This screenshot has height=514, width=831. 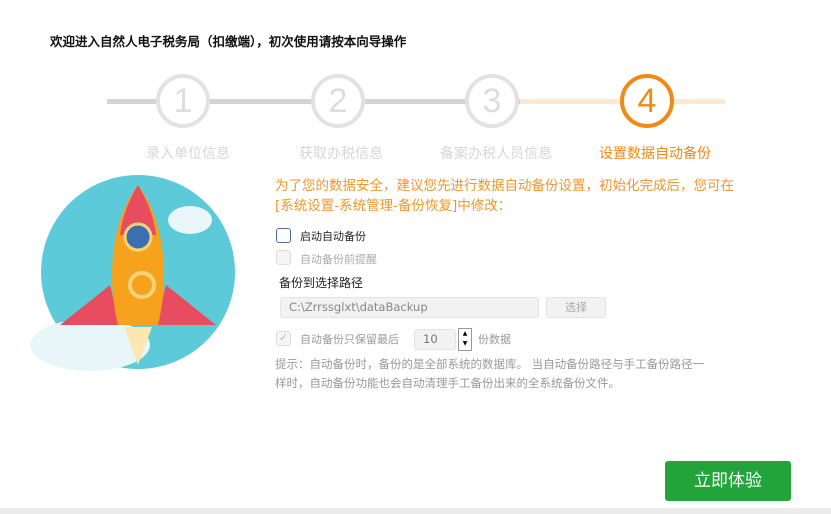 I want to click on remind-before-label: 自动备份前提醒, so click(x=338, y=259).